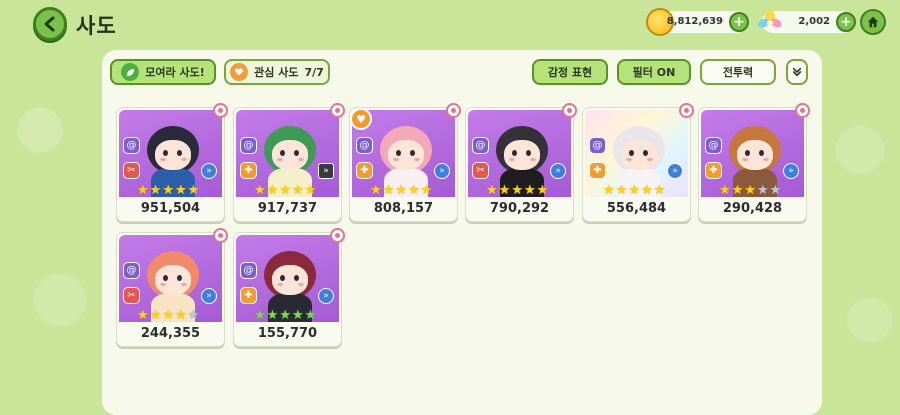  I want to click on favorite-filter-button: 관심 사도 7/7, so click(277, 72).